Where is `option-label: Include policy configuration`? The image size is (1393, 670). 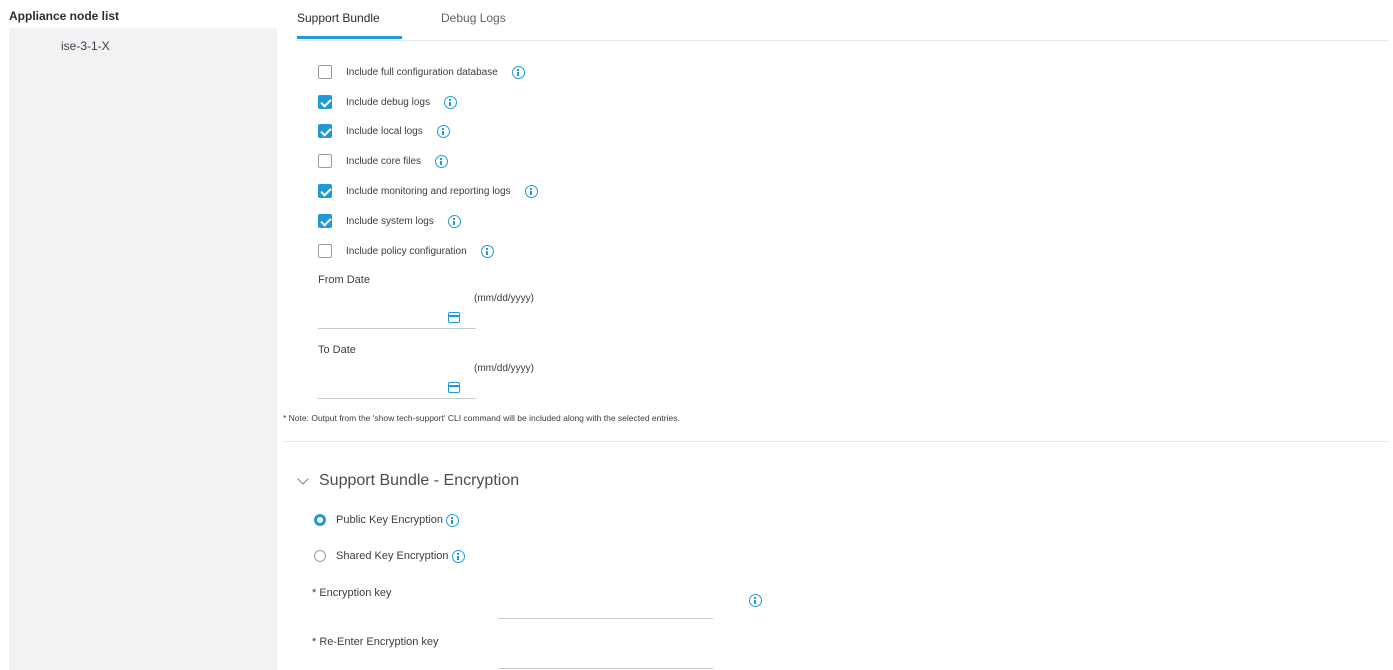
option-label: Include policy configuration is located at coordinates (406, 251).